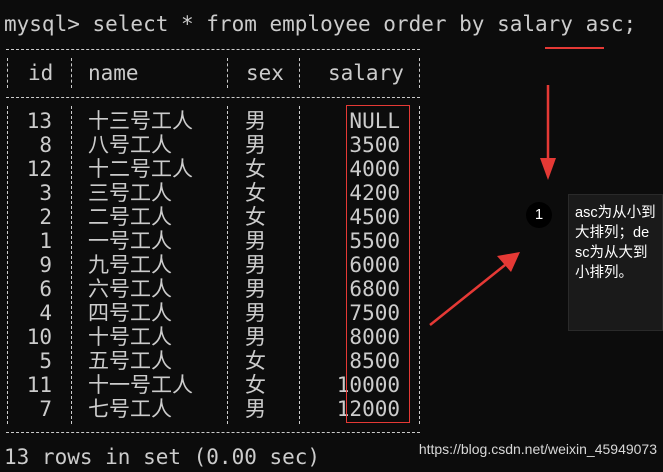 Image resolution: width=663 pixels, height=472 pixels. I want to click on annotation-note: asc为从小到大排列；desc为从大到小排列。, so click(615, 262).